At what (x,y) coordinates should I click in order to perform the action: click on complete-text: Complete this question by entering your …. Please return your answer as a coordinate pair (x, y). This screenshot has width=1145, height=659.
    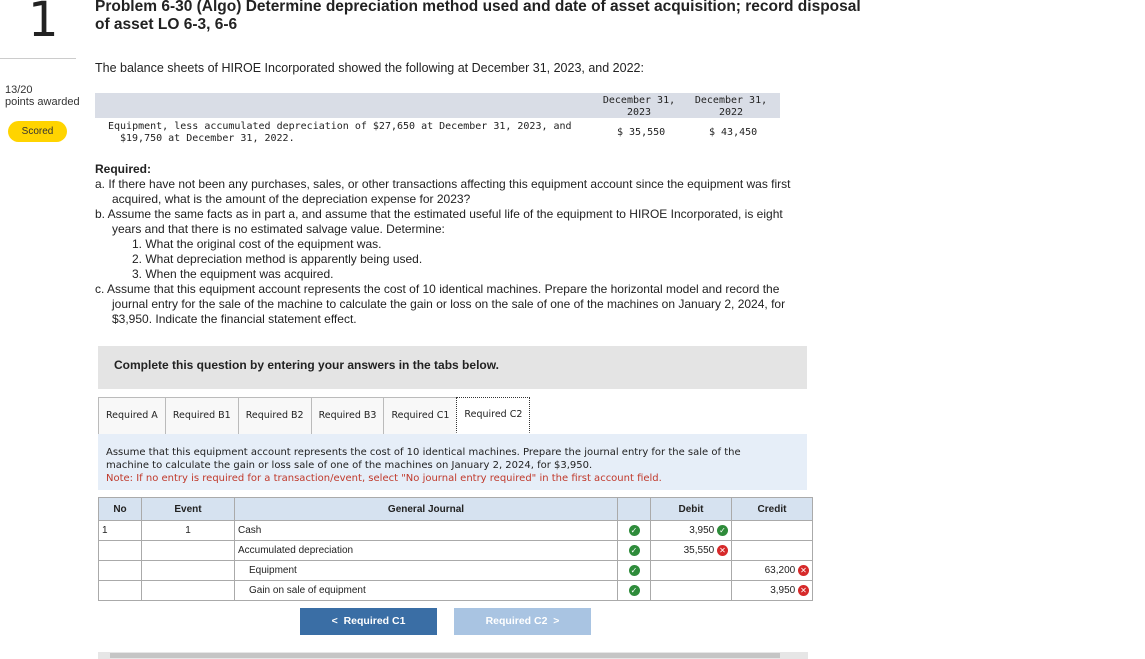
    Looking at the image, I should click on (306, 365).